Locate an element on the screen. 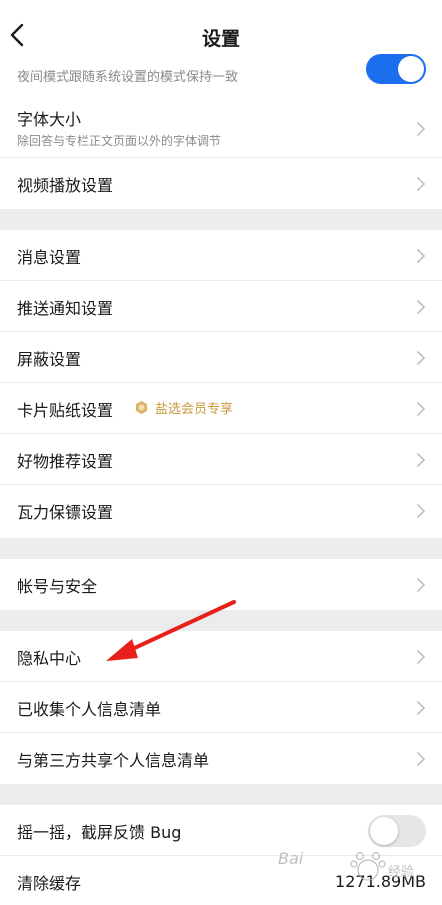 Image resolution: width=442 pixels, height=905 pixels. card-sticker-settings-row: 卡片贴纸设置 盐选会员专享 is located at coordinates (221, 408).